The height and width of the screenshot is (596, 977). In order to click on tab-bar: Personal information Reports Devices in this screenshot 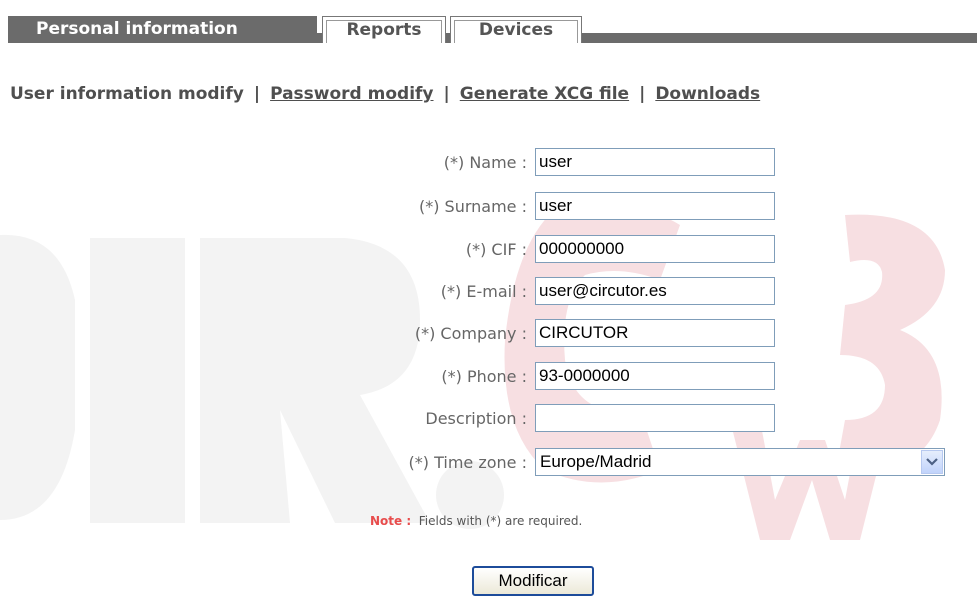, I will do `click(488, 22)`.